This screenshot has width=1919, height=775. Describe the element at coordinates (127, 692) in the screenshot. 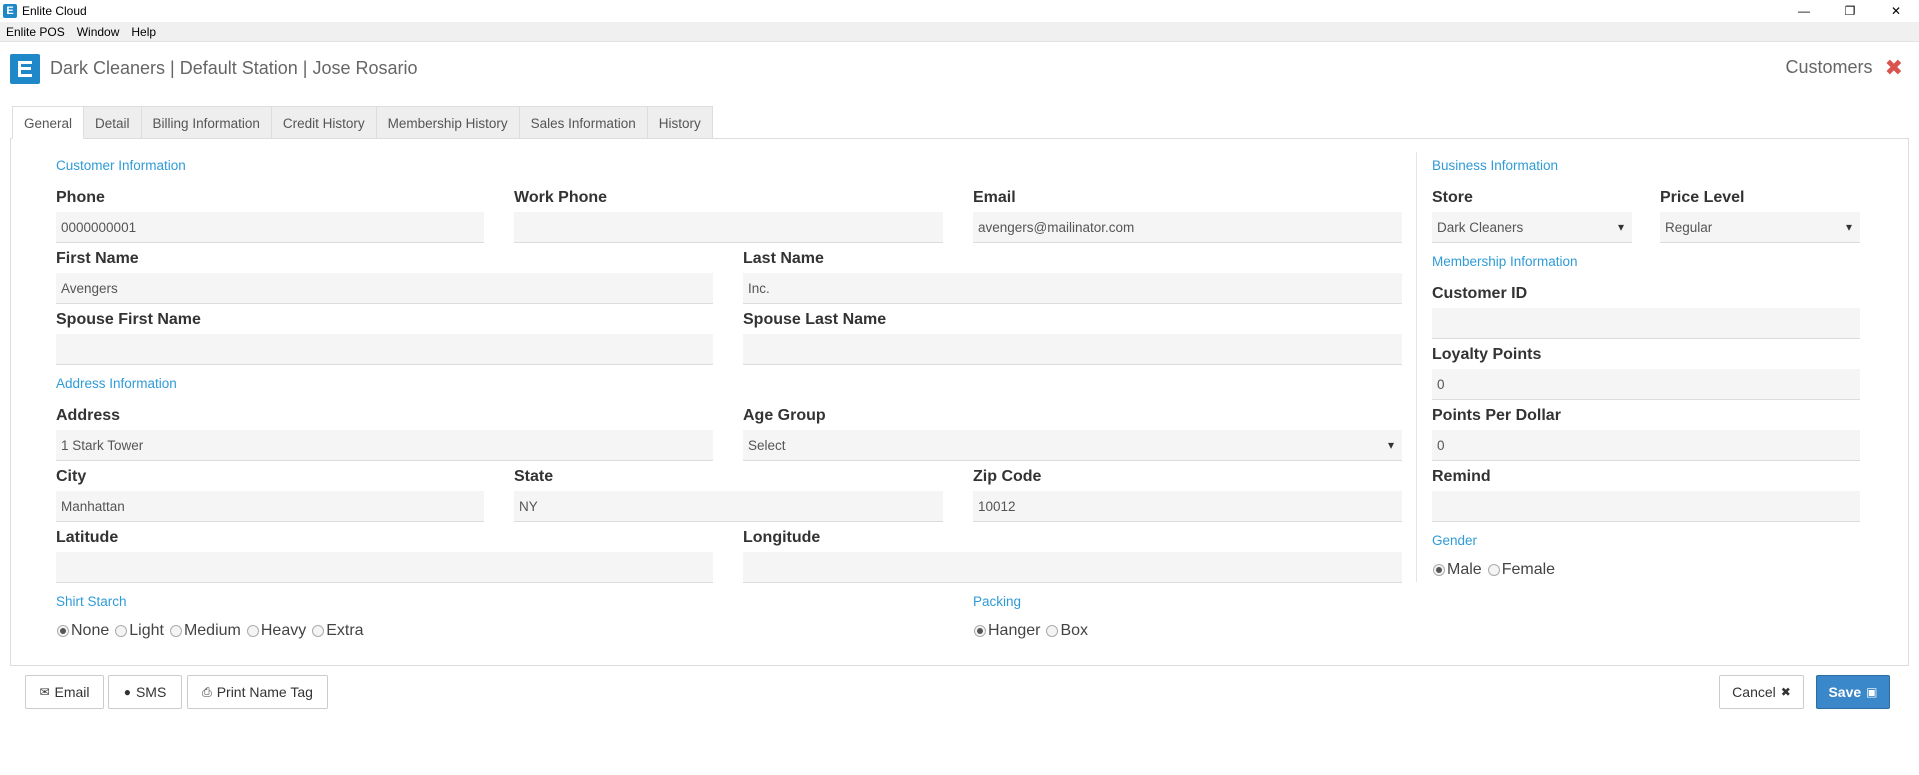

I see `comment-icon: ●` at that location.